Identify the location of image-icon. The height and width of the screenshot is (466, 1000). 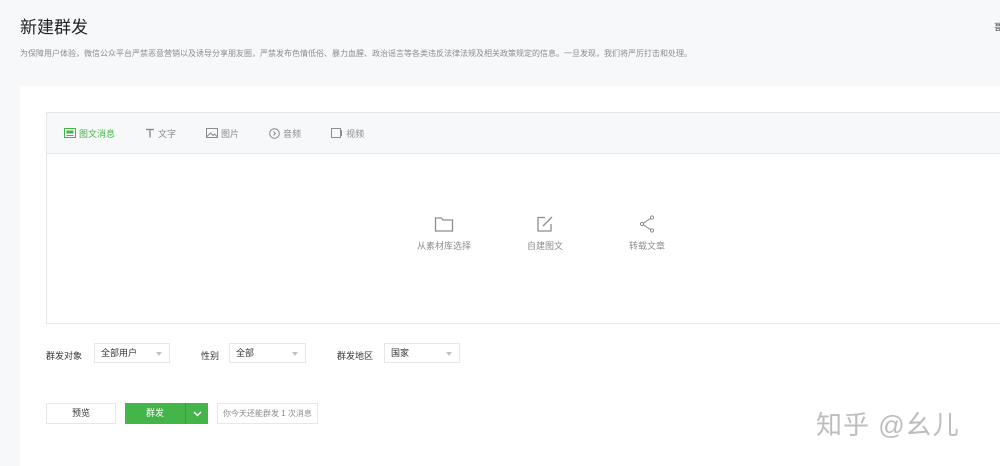
(212, 133).